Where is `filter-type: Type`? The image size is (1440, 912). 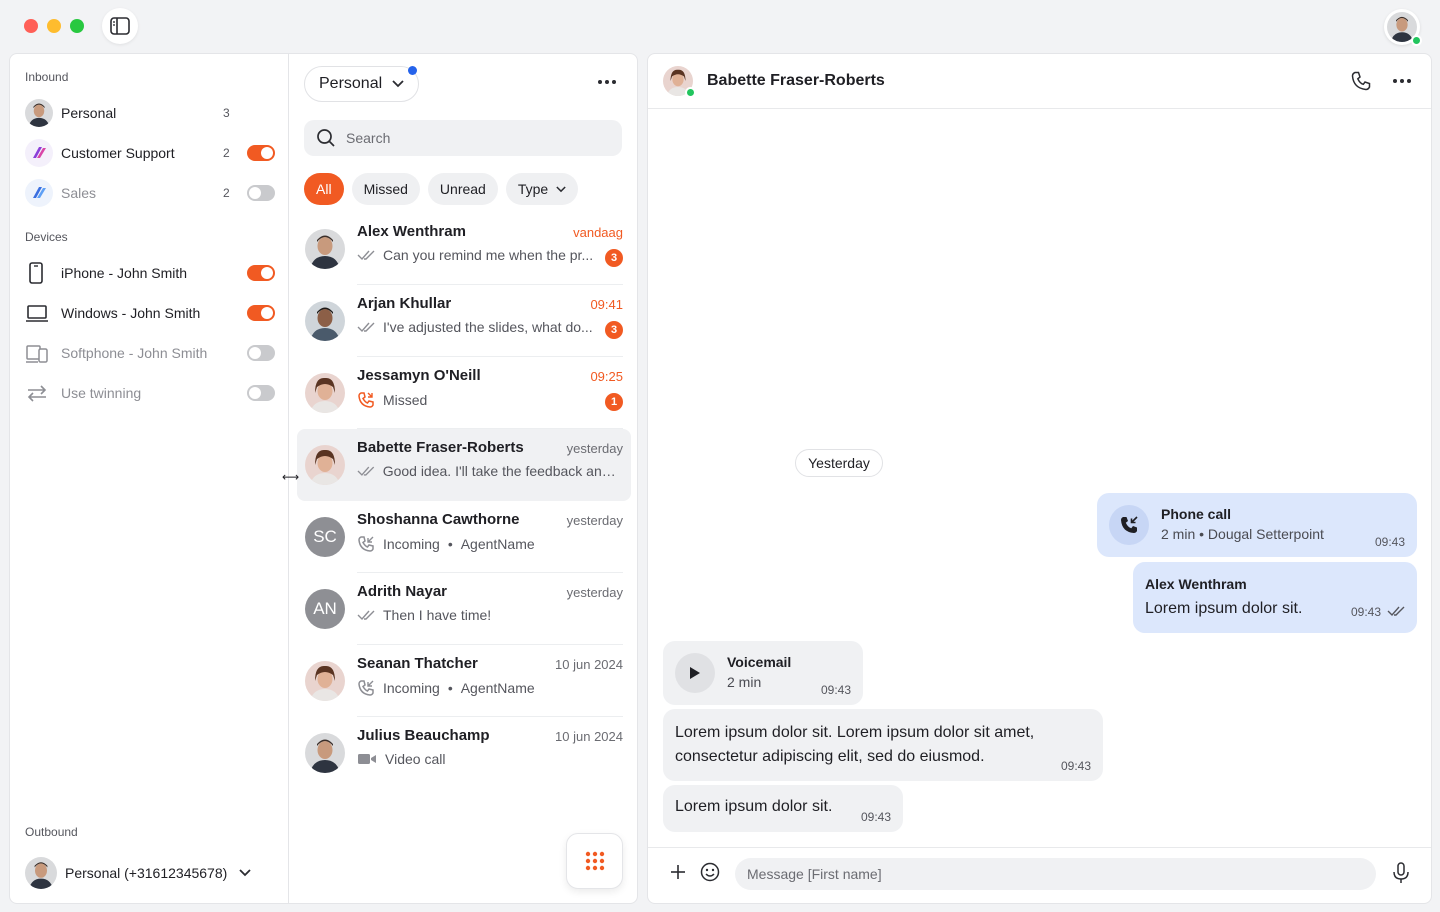 filter-type: Type is located at coordinates (542, 189).